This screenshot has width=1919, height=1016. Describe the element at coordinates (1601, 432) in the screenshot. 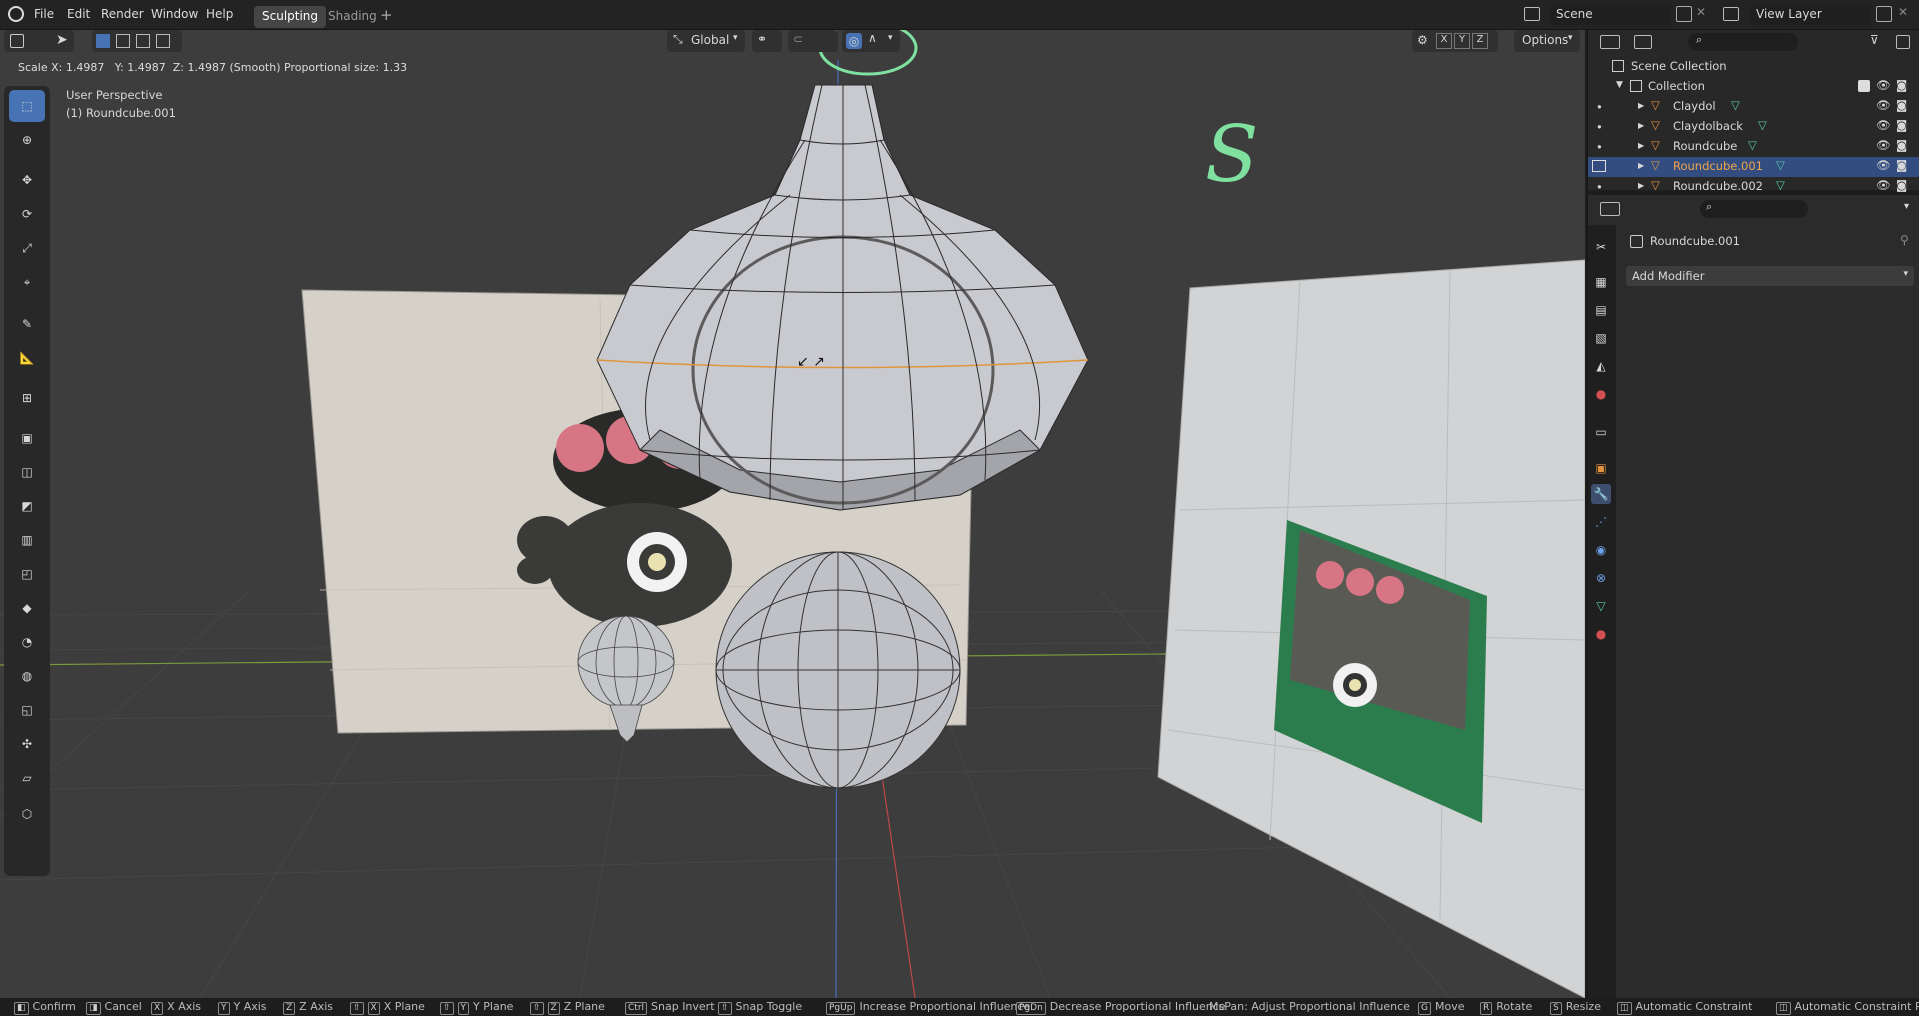

I see `collection-tab: ▭` at that location.